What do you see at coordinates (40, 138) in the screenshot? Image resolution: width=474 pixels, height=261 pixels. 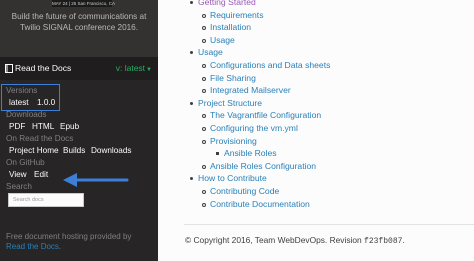 I see `on-rtd-label: On Read the Docs` at bounding box center [40, 138].